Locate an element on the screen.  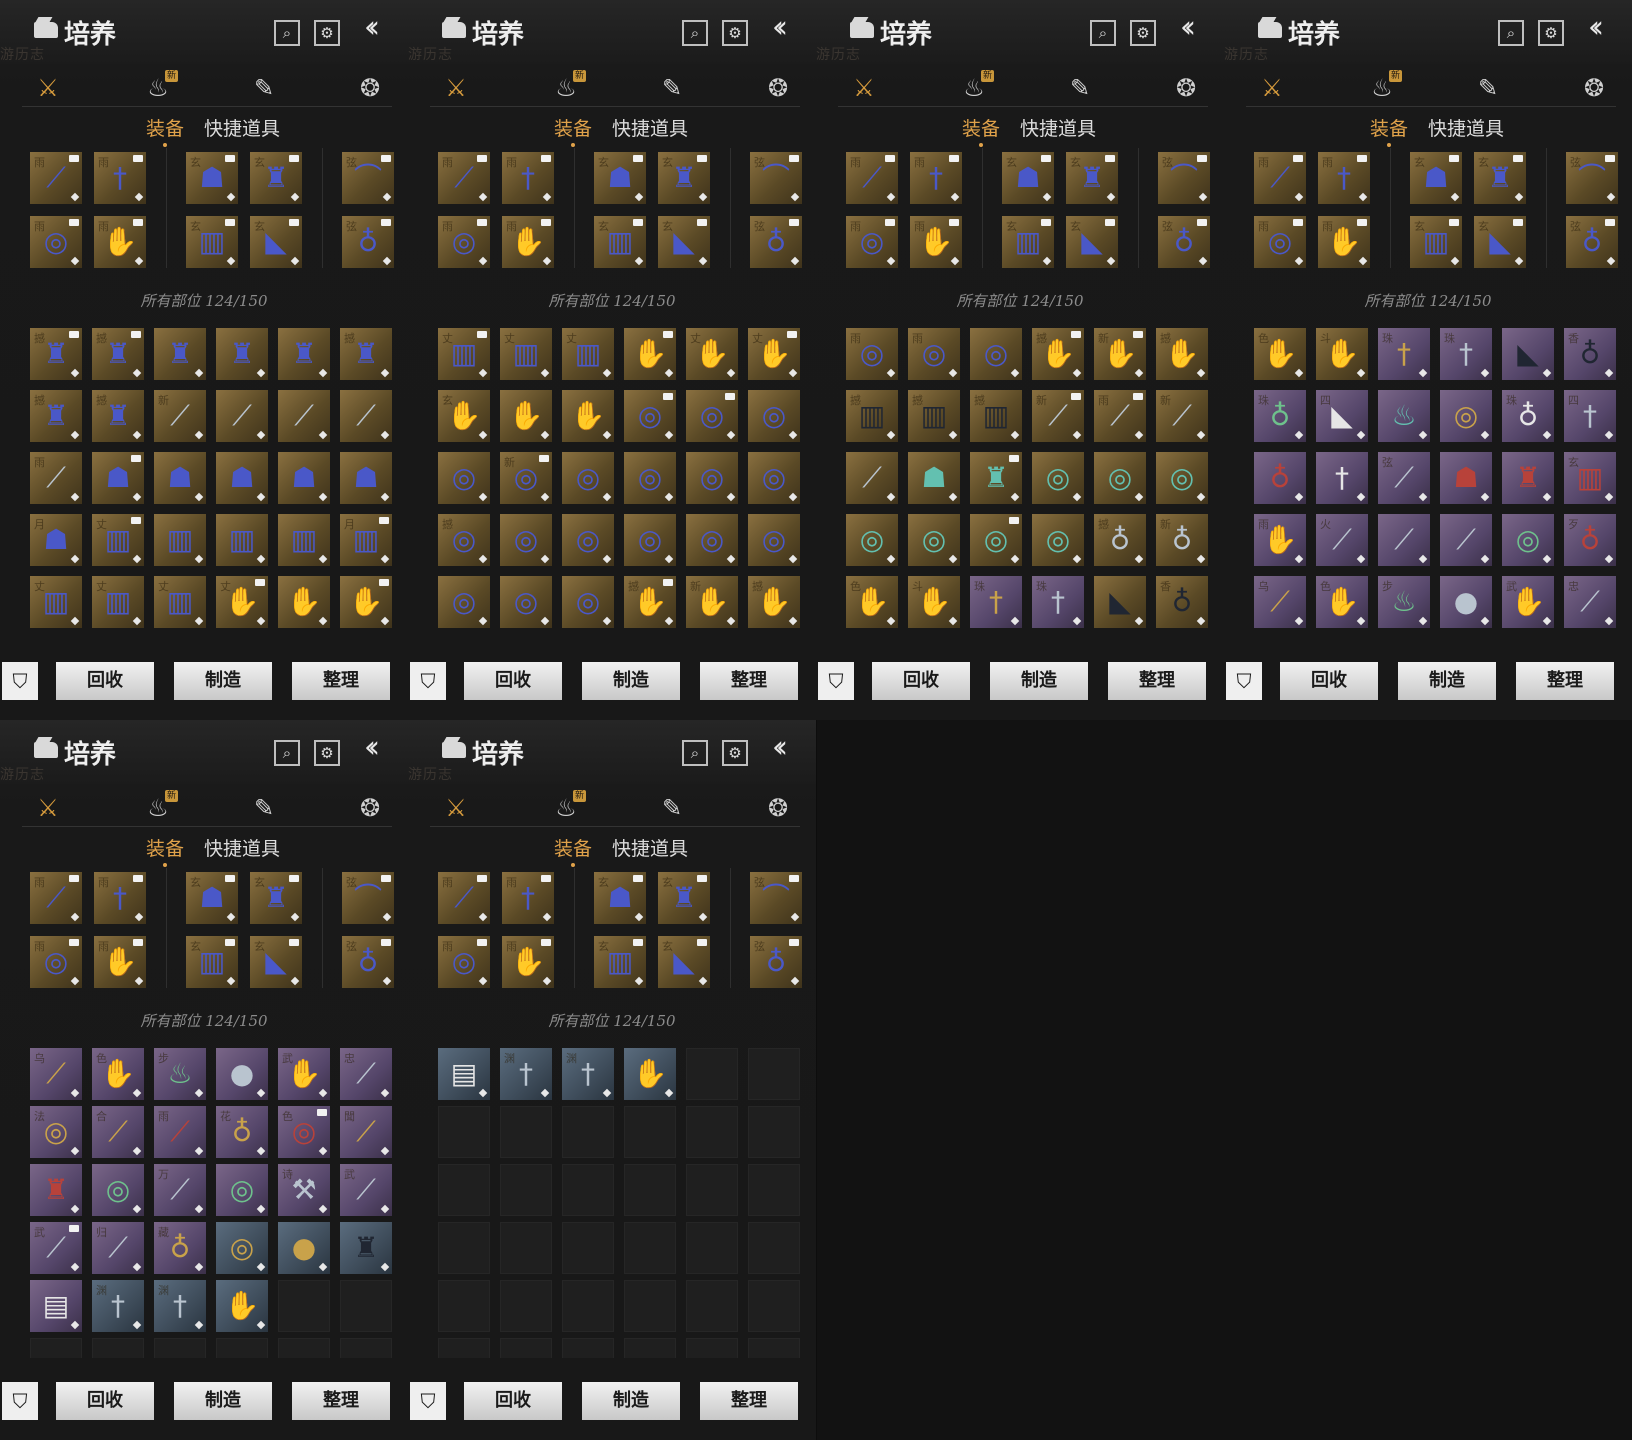
inventory-item-slot: 武 ✋ is located at coordinates (304, 1074).